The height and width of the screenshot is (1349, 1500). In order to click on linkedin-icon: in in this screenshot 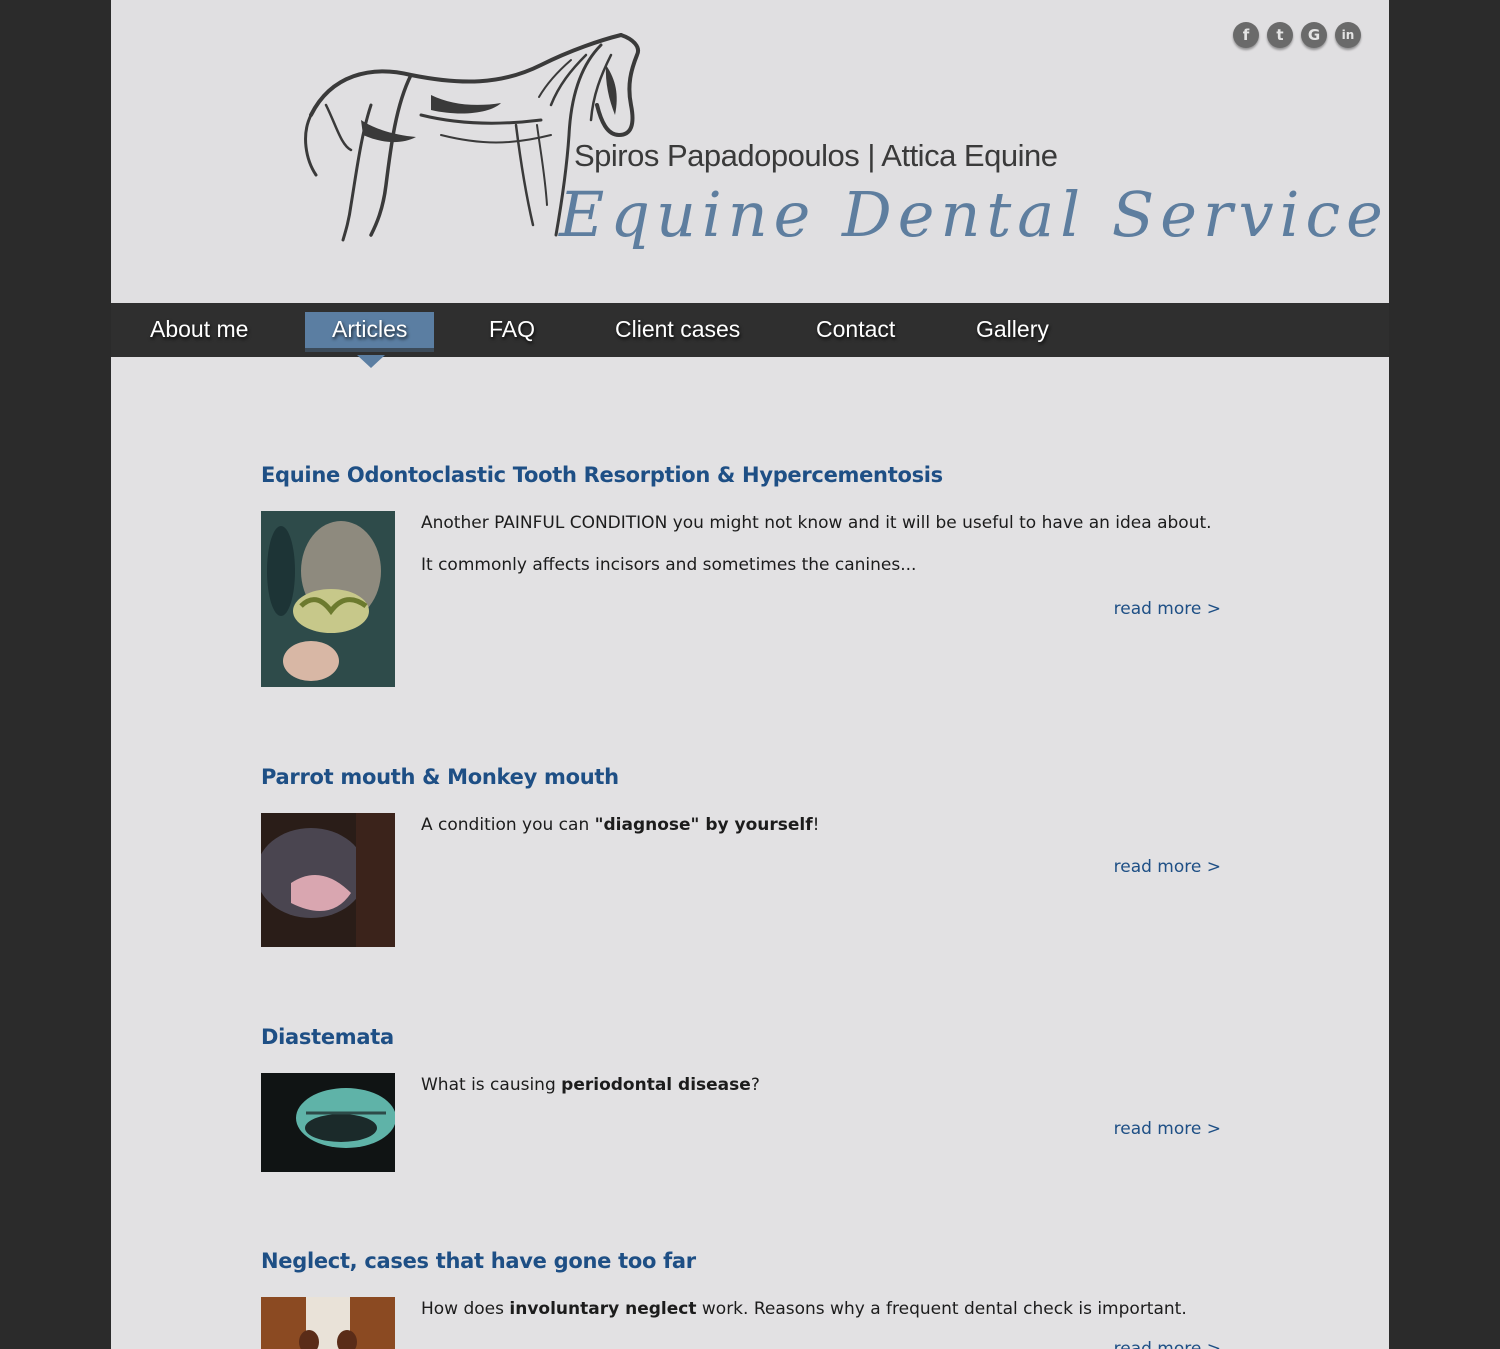, I will do `click(1348, 35)`.